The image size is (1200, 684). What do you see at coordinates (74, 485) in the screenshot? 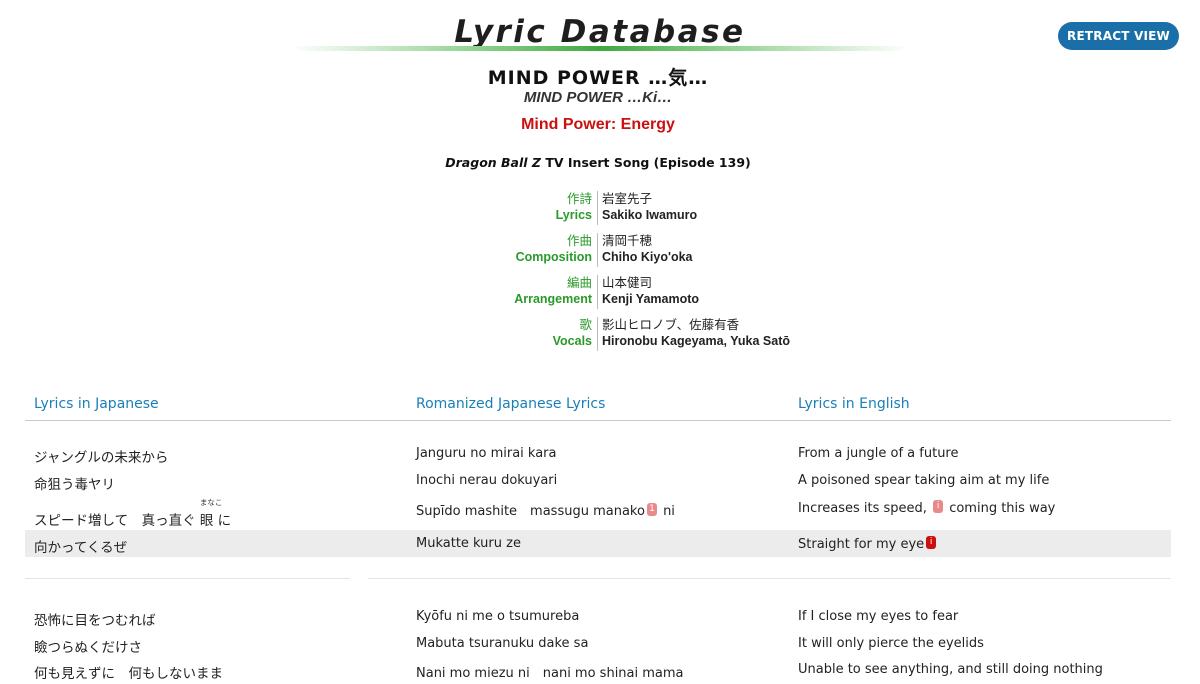
I see `lyric-japanese: 命狙う毒ヤリ` at bounding box center [74, 485].